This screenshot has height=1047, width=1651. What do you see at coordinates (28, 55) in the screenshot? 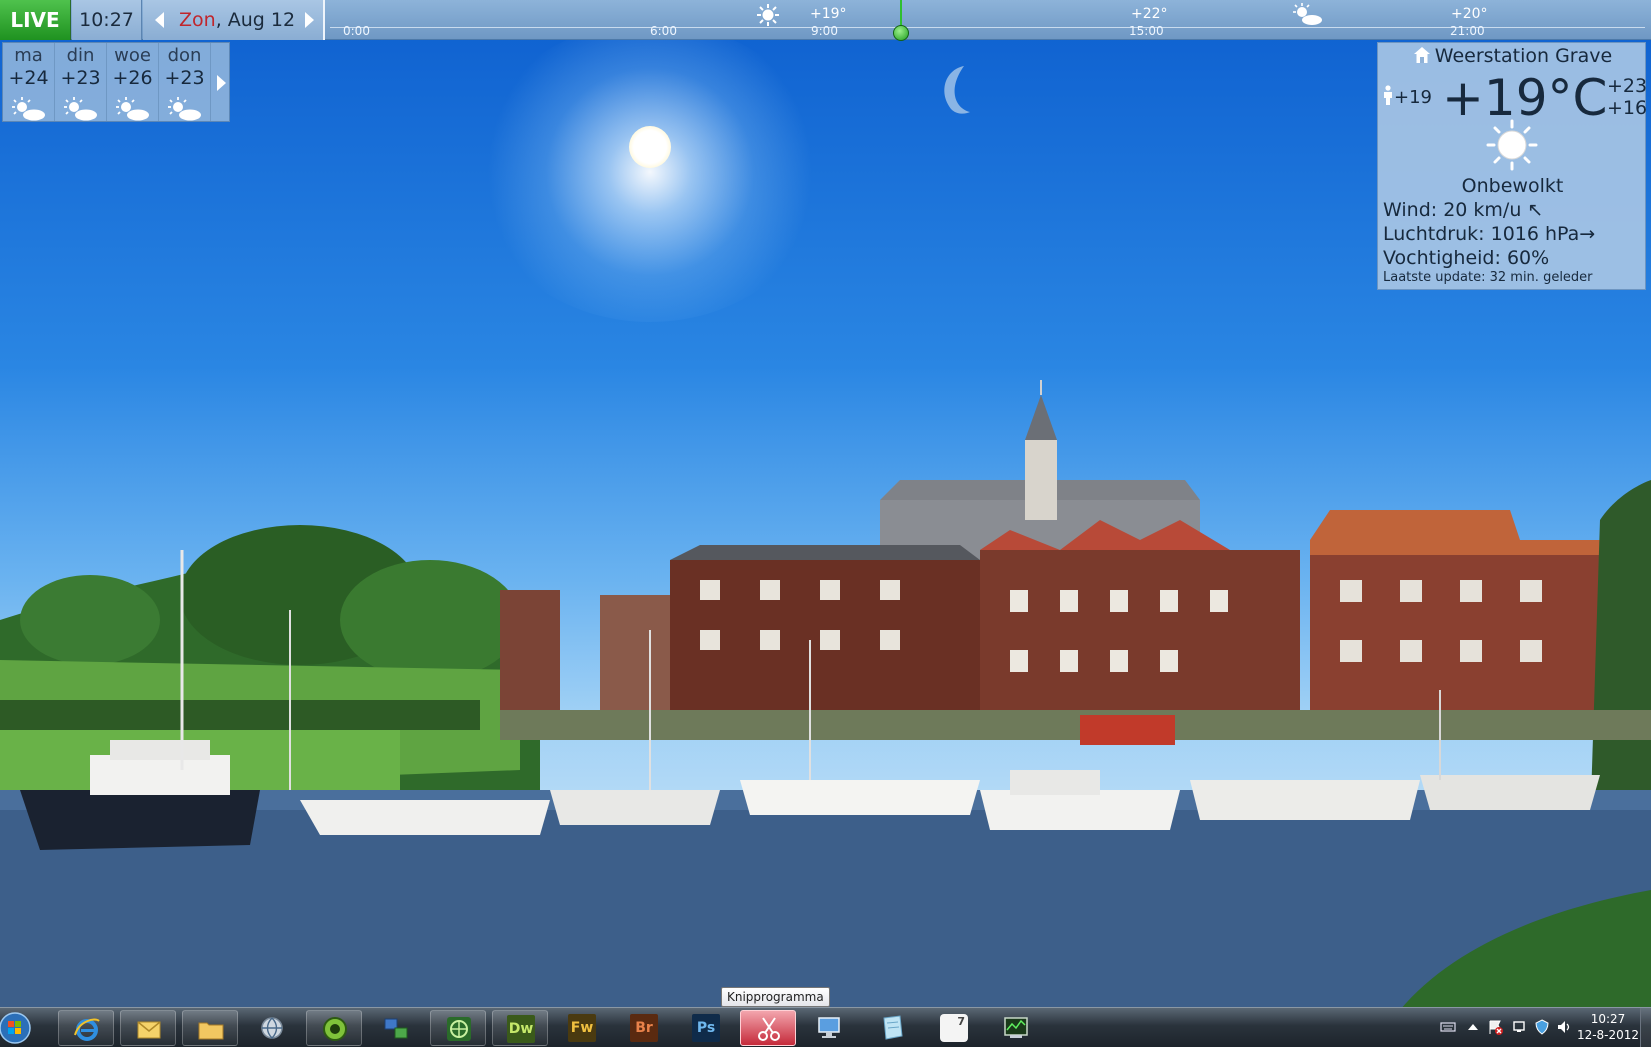
I see `forecast-day-name: ma` at bounding box center [28, 55].